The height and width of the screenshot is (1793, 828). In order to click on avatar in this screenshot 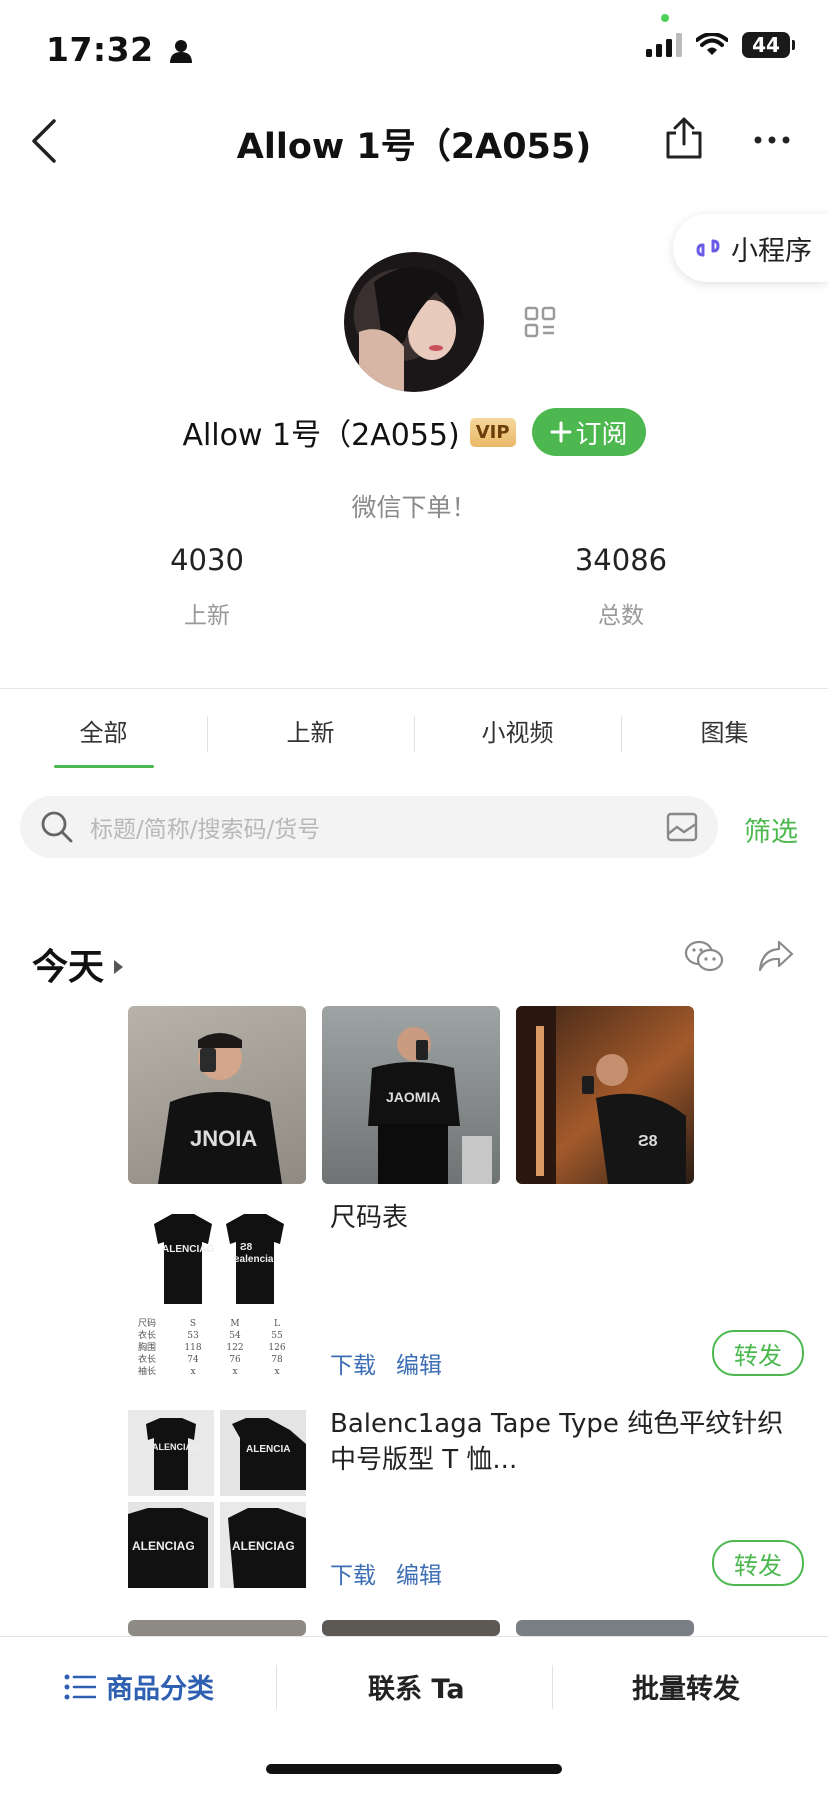, I will do `click(414, 322)`.